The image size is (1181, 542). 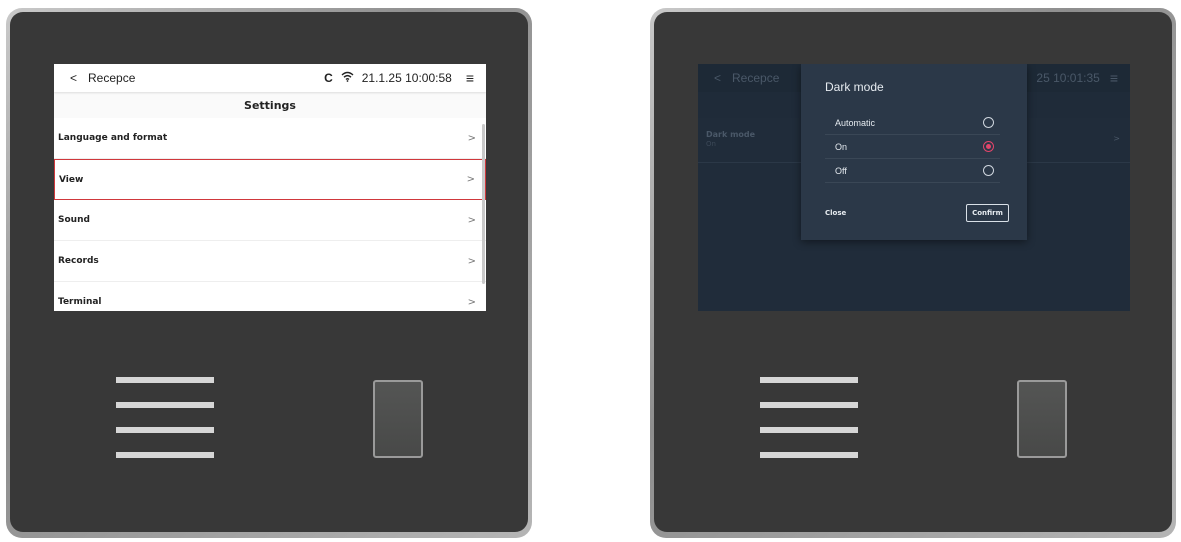 What do you see at coordinates (987, 213) in the screenshot?
I see `confirm-button: Confirm` at bounding box center [987, 213].